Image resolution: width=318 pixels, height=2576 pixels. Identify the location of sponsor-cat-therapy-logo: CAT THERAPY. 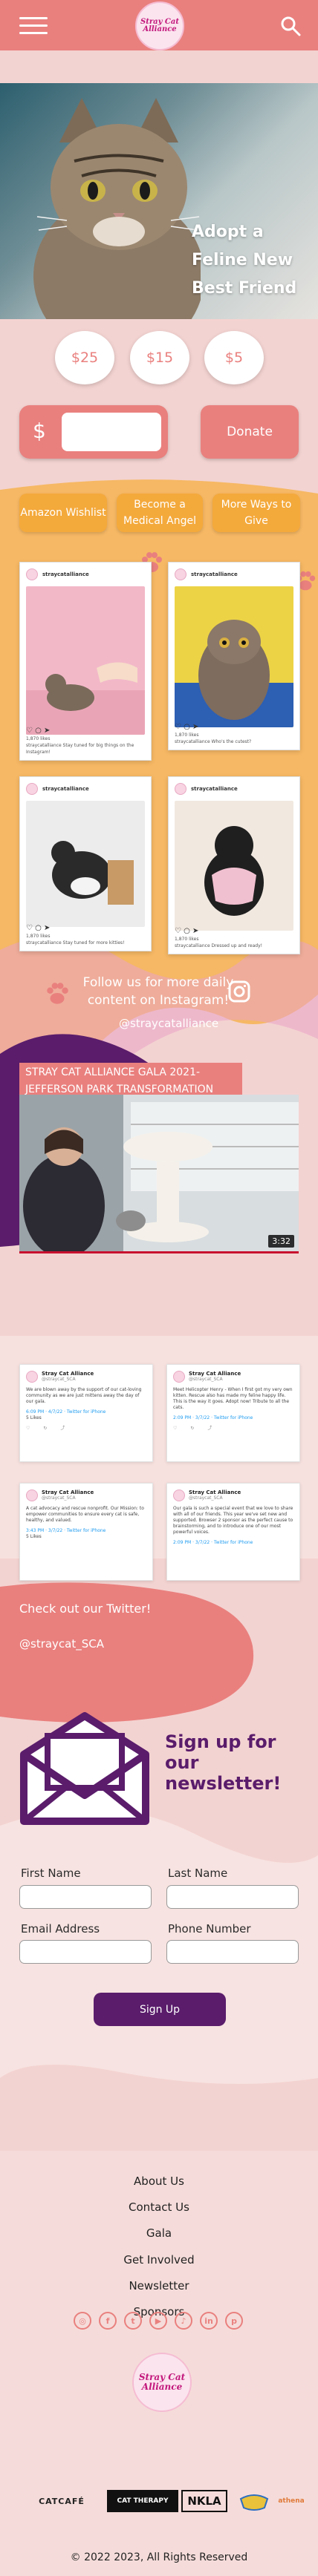
(142, 2501).